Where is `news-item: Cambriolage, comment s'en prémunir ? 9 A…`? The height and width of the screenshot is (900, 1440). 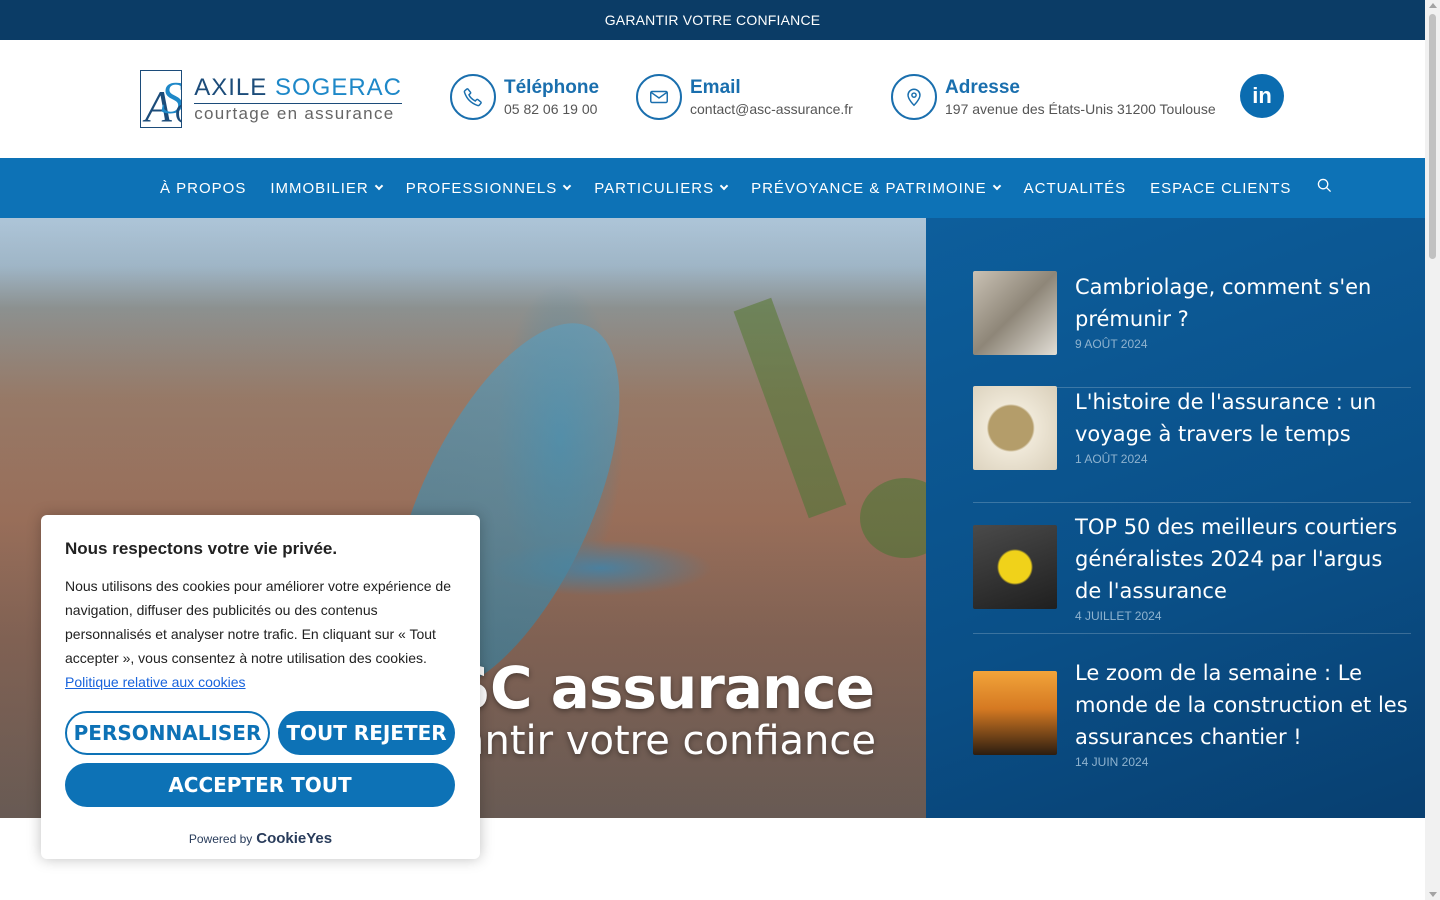
news-item: Cambriolage, comment s'en prémunir ? 9 A… is located at coordinates (1192, 329).